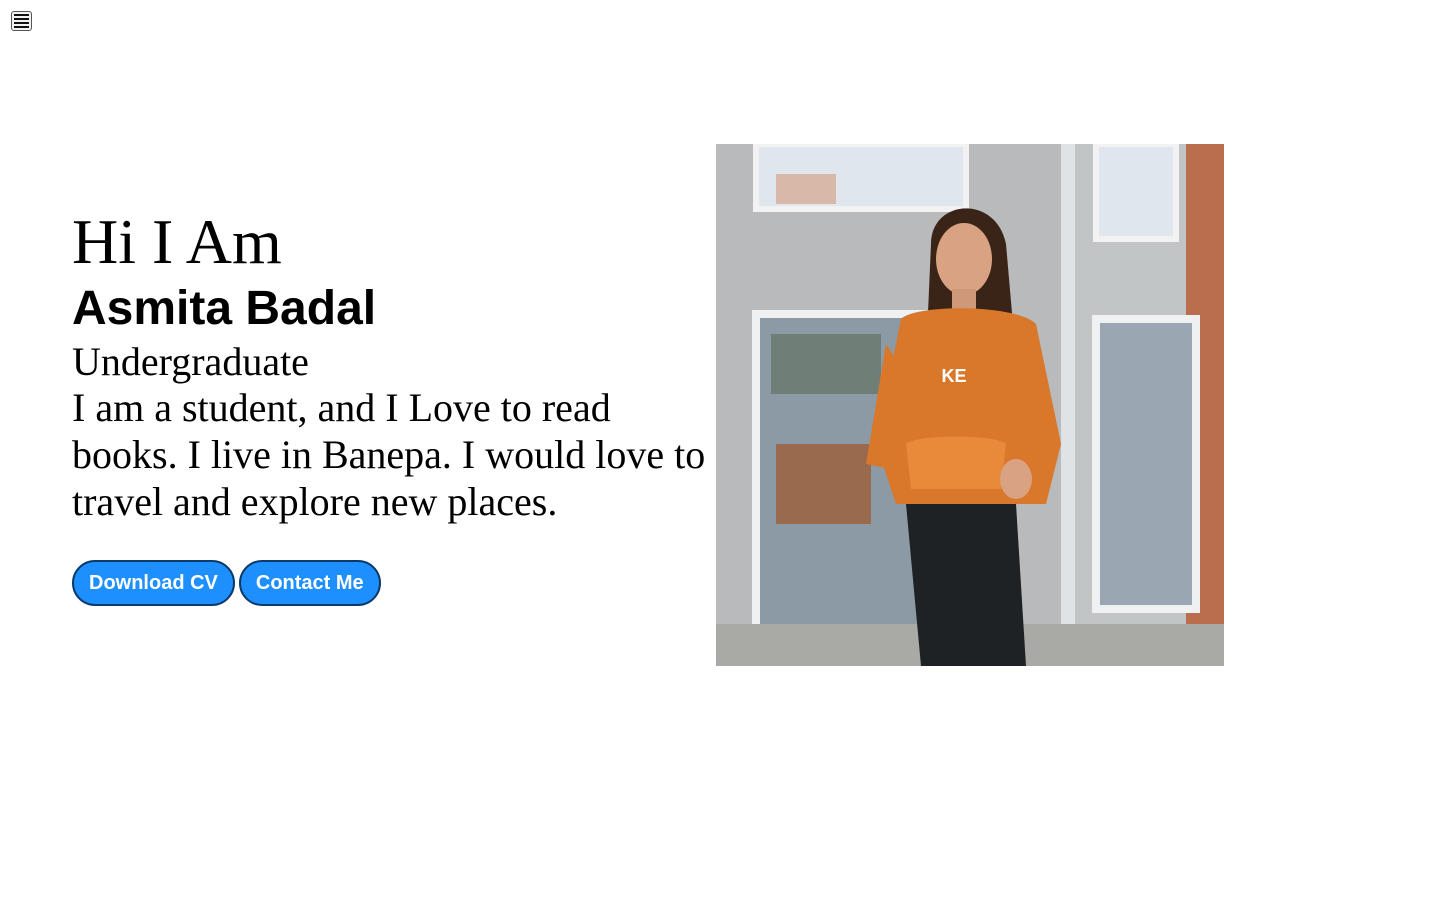 This screenshot has width=1440, height=900. Describe the element at coordinates (964, 259) in the screenshot. I see `person-face` at that location.